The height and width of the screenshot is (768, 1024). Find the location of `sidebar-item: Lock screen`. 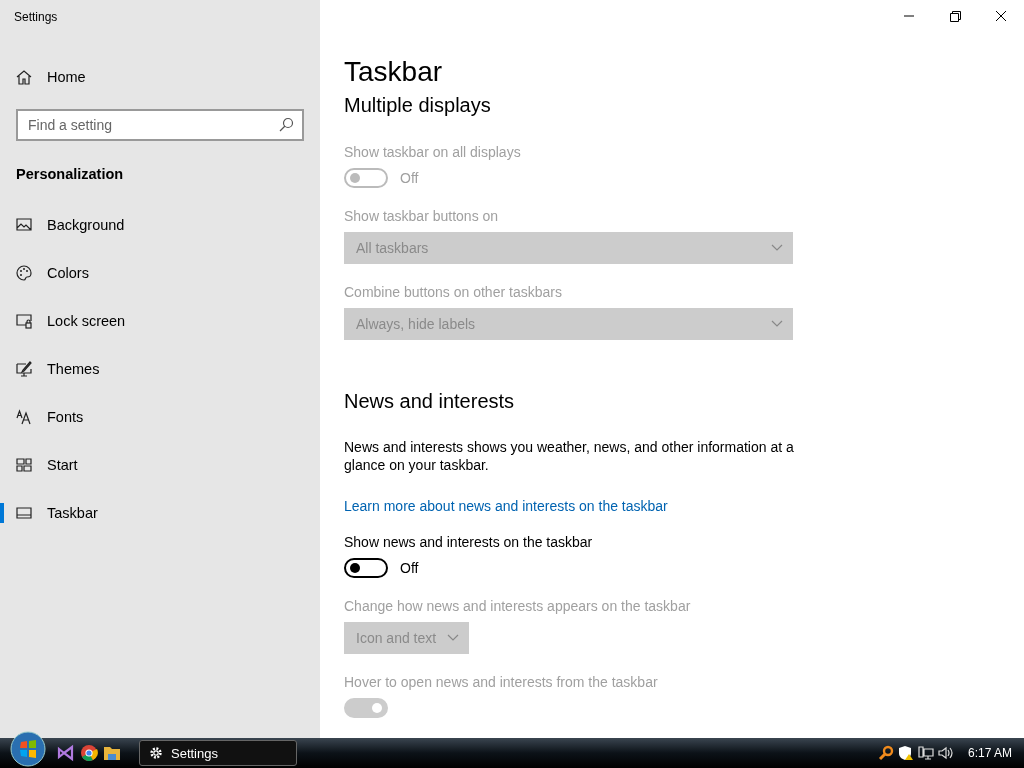

sidebar-item: Lock screen is located at coordinates (160, 321).